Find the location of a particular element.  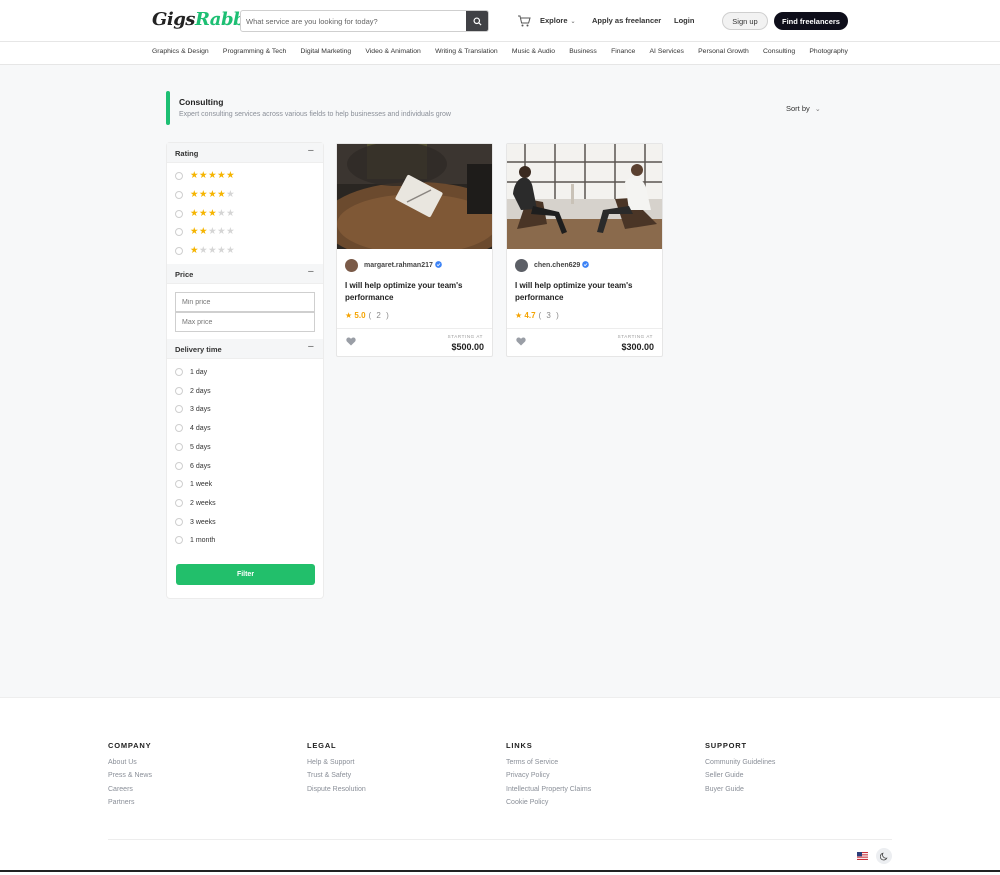

delivery-option-label: 1 month is located at coordinates (202, 540).